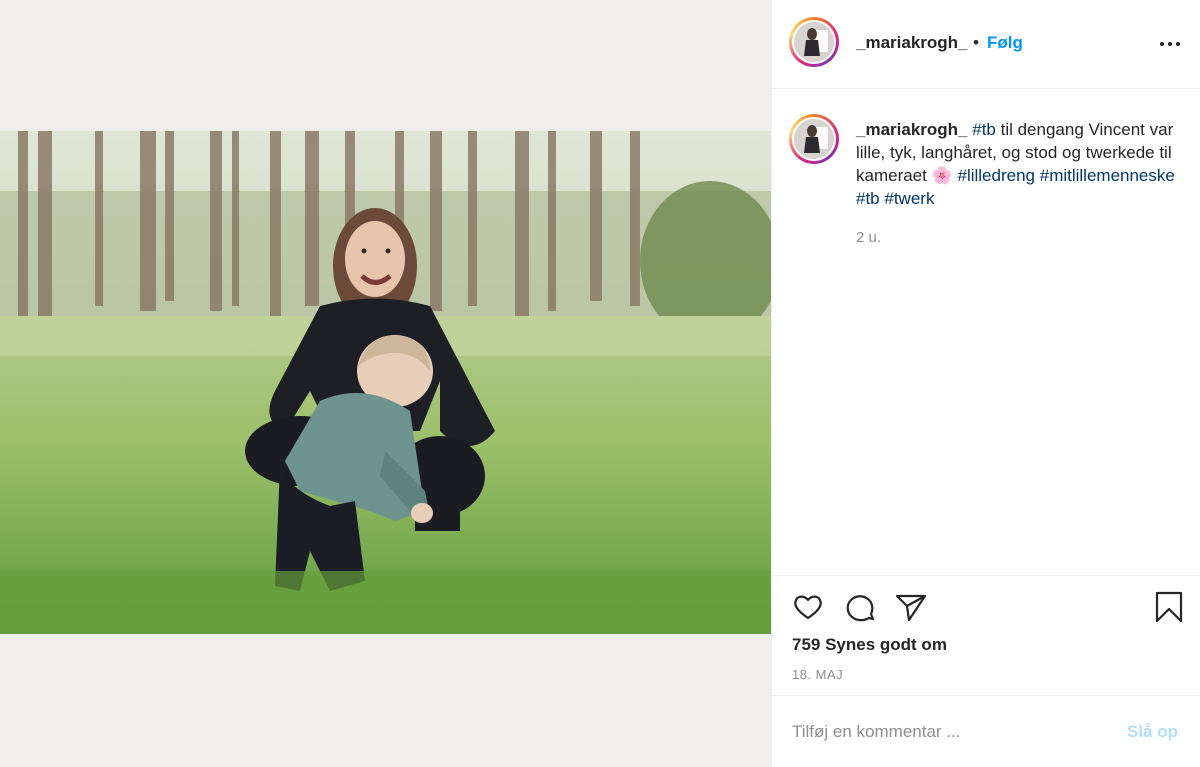 The height and width of the screenshot is (767, 1200). I want to click on likes-count: 759 Synes godt om, so click(869, 645).